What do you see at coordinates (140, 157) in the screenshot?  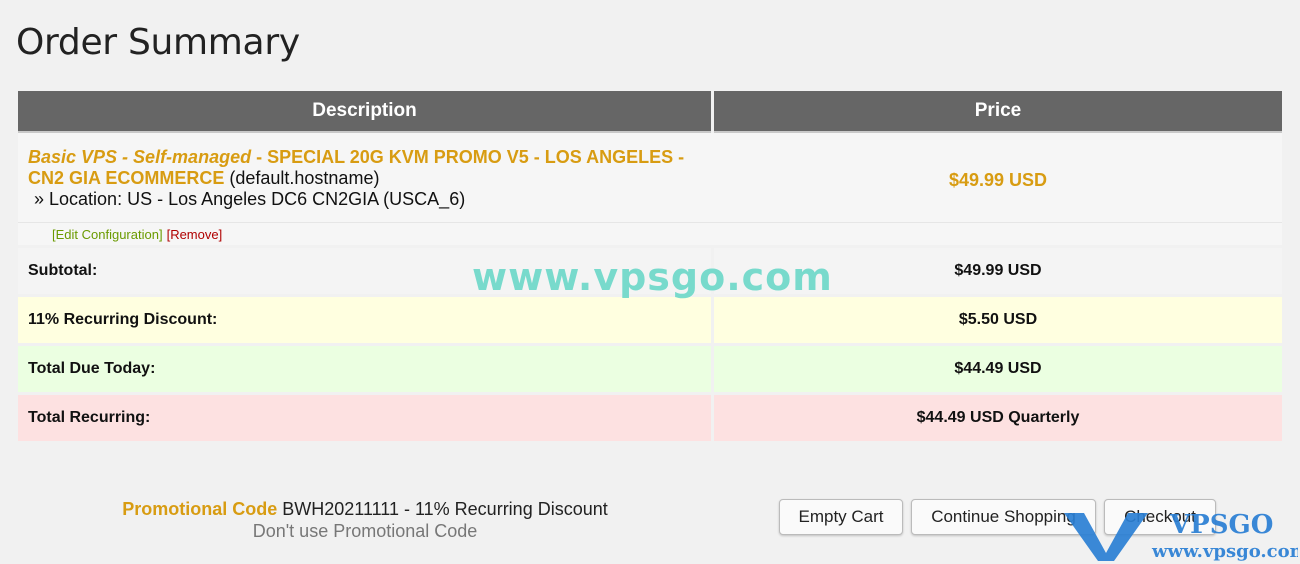 I see `product-group-name: Basic VPS - Self-managed` at bounding box center [140, 157].